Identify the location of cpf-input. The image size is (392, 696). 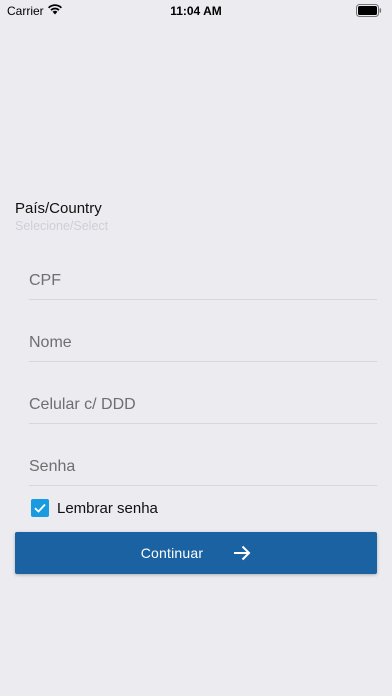
(203, 281).